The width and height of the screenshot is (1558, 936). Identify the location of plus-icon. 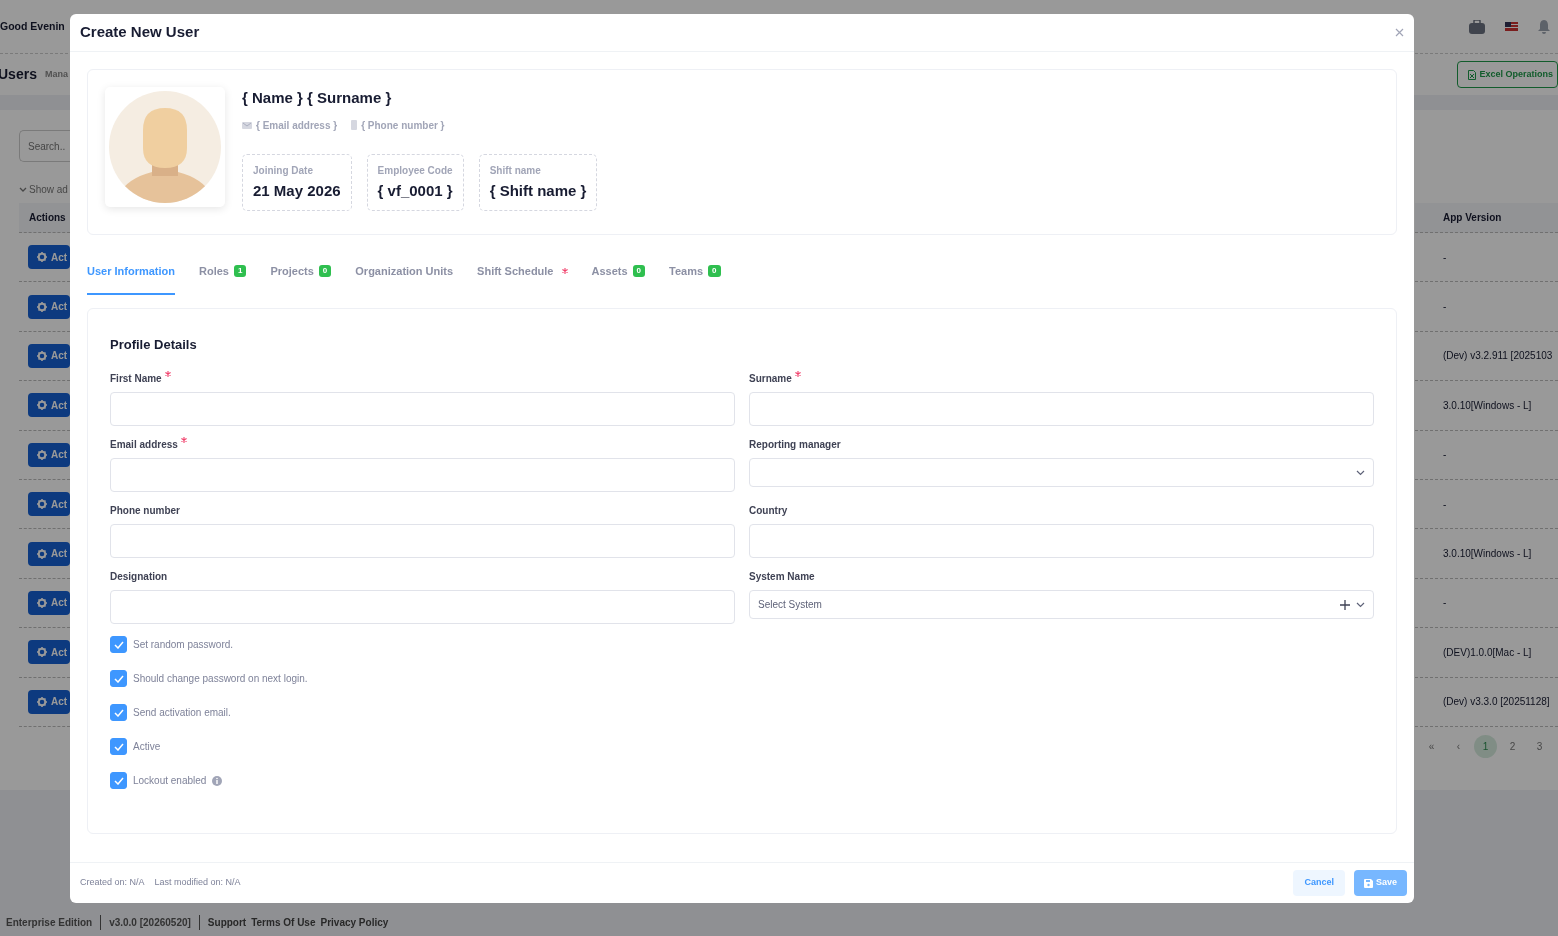
(1345, 604).